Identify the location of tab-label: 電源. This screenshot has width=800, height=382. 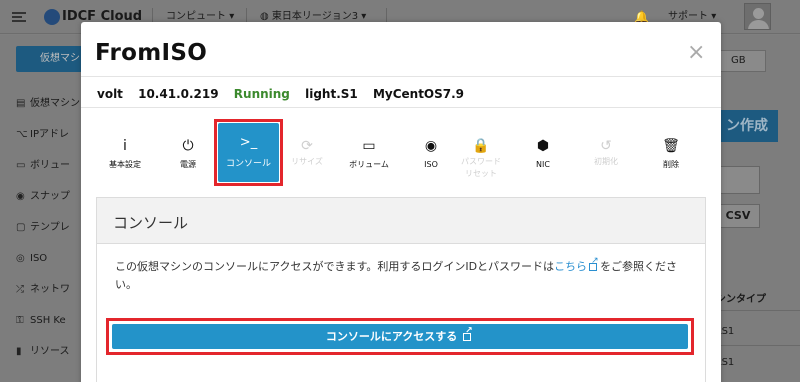
(188, 164).